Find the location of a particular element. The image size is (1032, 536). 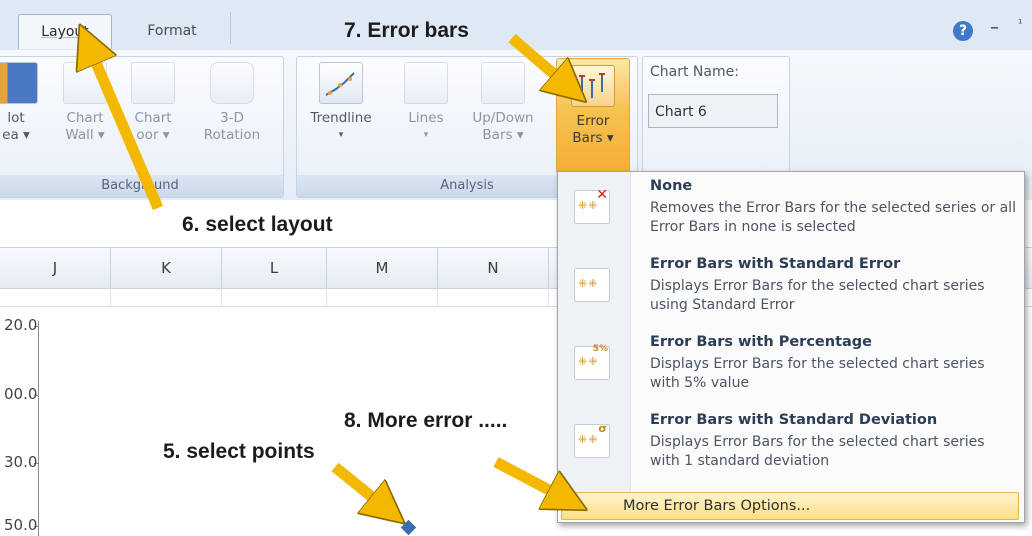

column-header-n: N is located at coordinates (493, 268).